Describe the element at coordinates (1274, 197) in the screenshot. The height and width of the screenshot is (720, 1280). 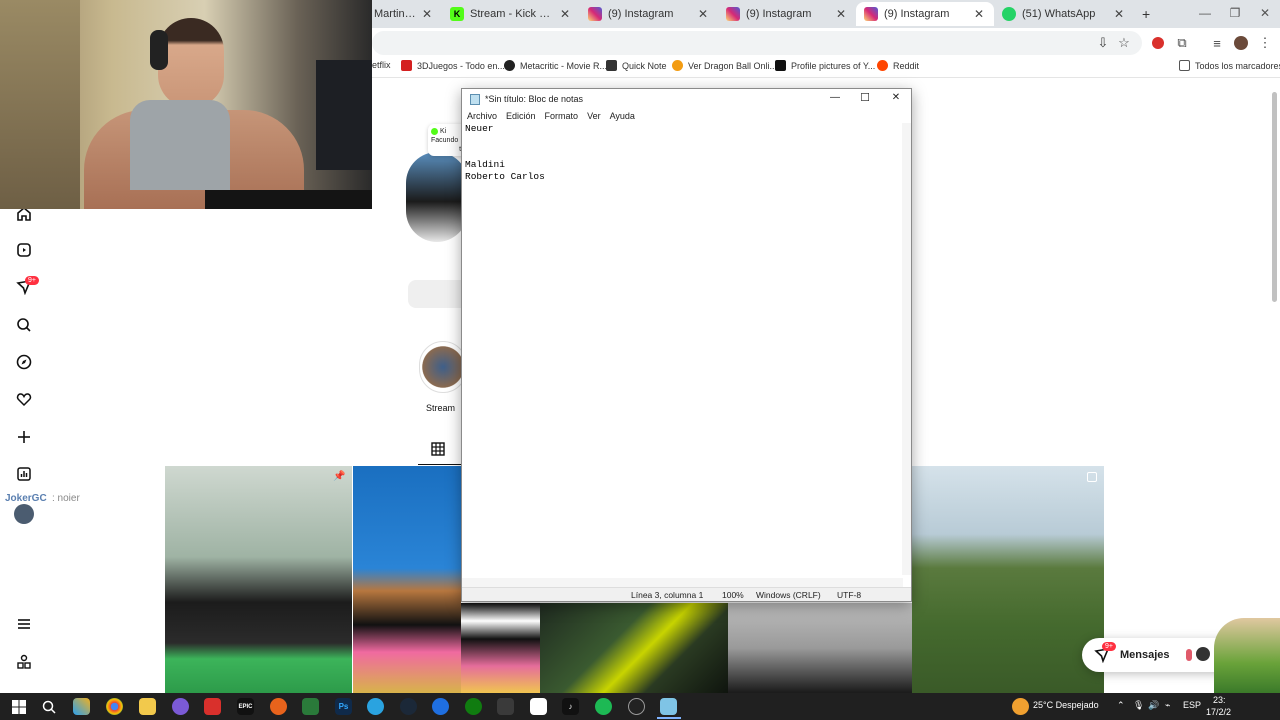
I see `page-scrollbar` at that location.